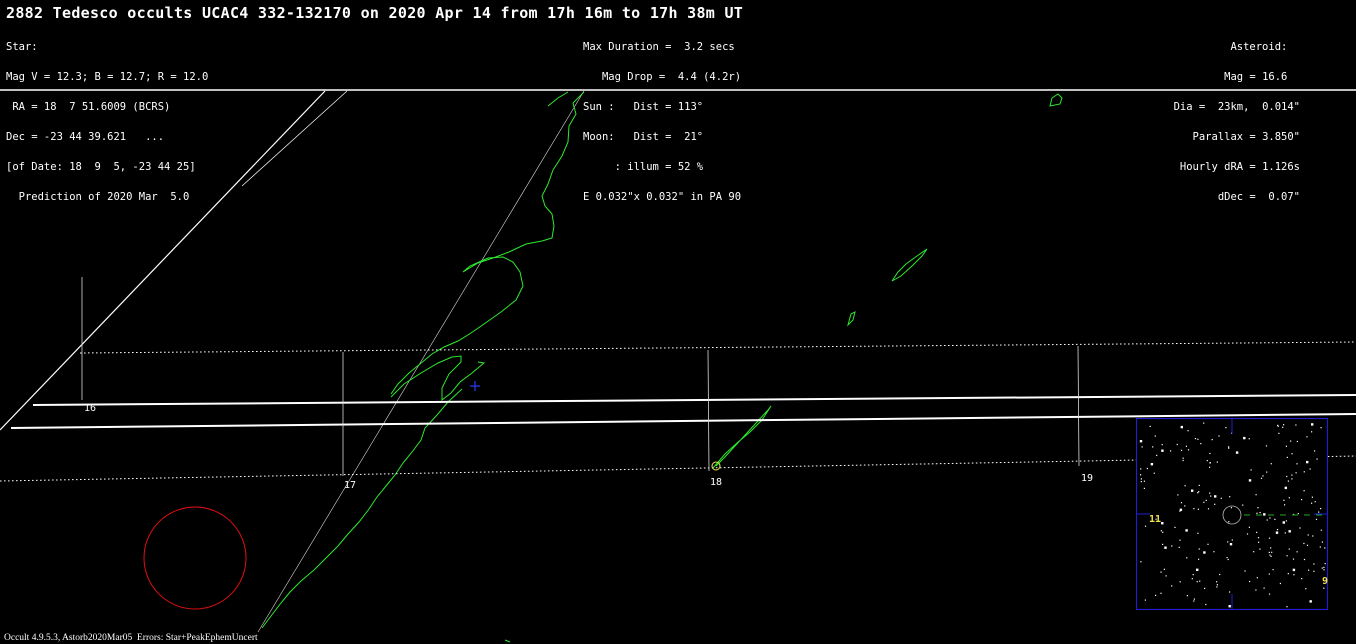  What do you see at coordinates (90, 408) in the screenshot?
I see `time-tick-label: 16` at bounding box center [90, 408].